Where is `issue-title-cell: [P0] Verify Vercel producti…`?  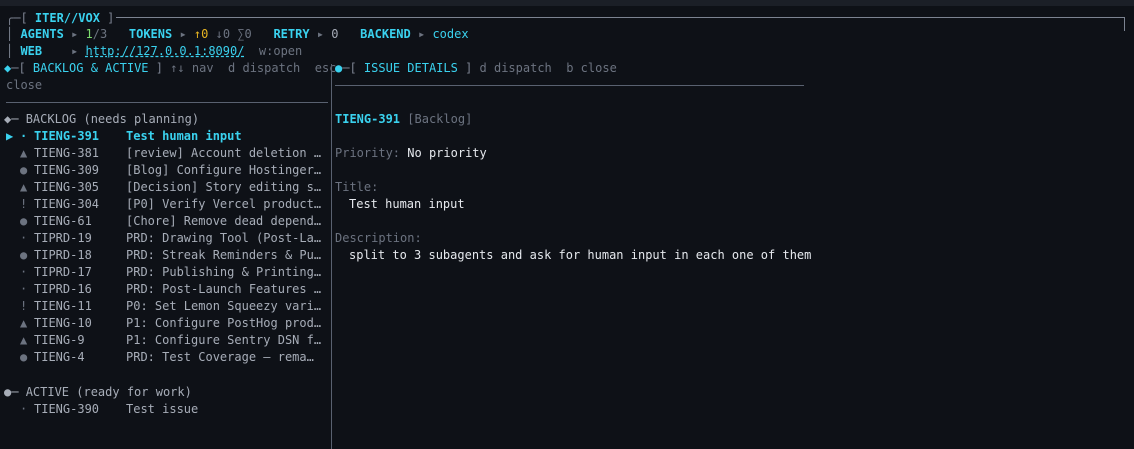
issue-title-cell: [P0] Verify Vercel producti… is located at coordinates (226, 204).